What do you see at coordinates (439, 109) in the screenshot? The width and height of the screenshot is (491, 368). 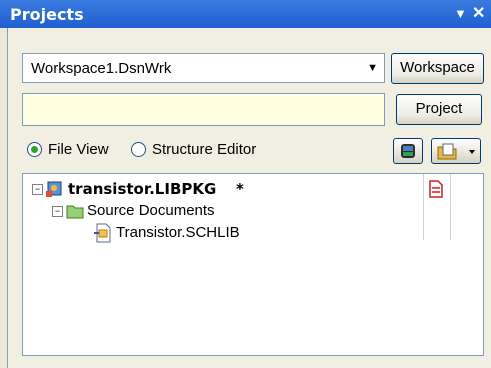 I see `project-button: Project` at bounding box center [439, 109].